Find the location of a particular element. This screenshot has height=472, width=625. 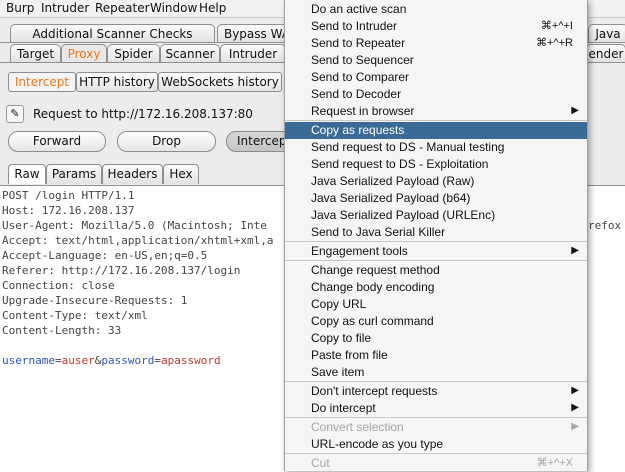

menu-item-ds-exploitation: Send request to DS - Exploitation is located at coordinates (436, 164).